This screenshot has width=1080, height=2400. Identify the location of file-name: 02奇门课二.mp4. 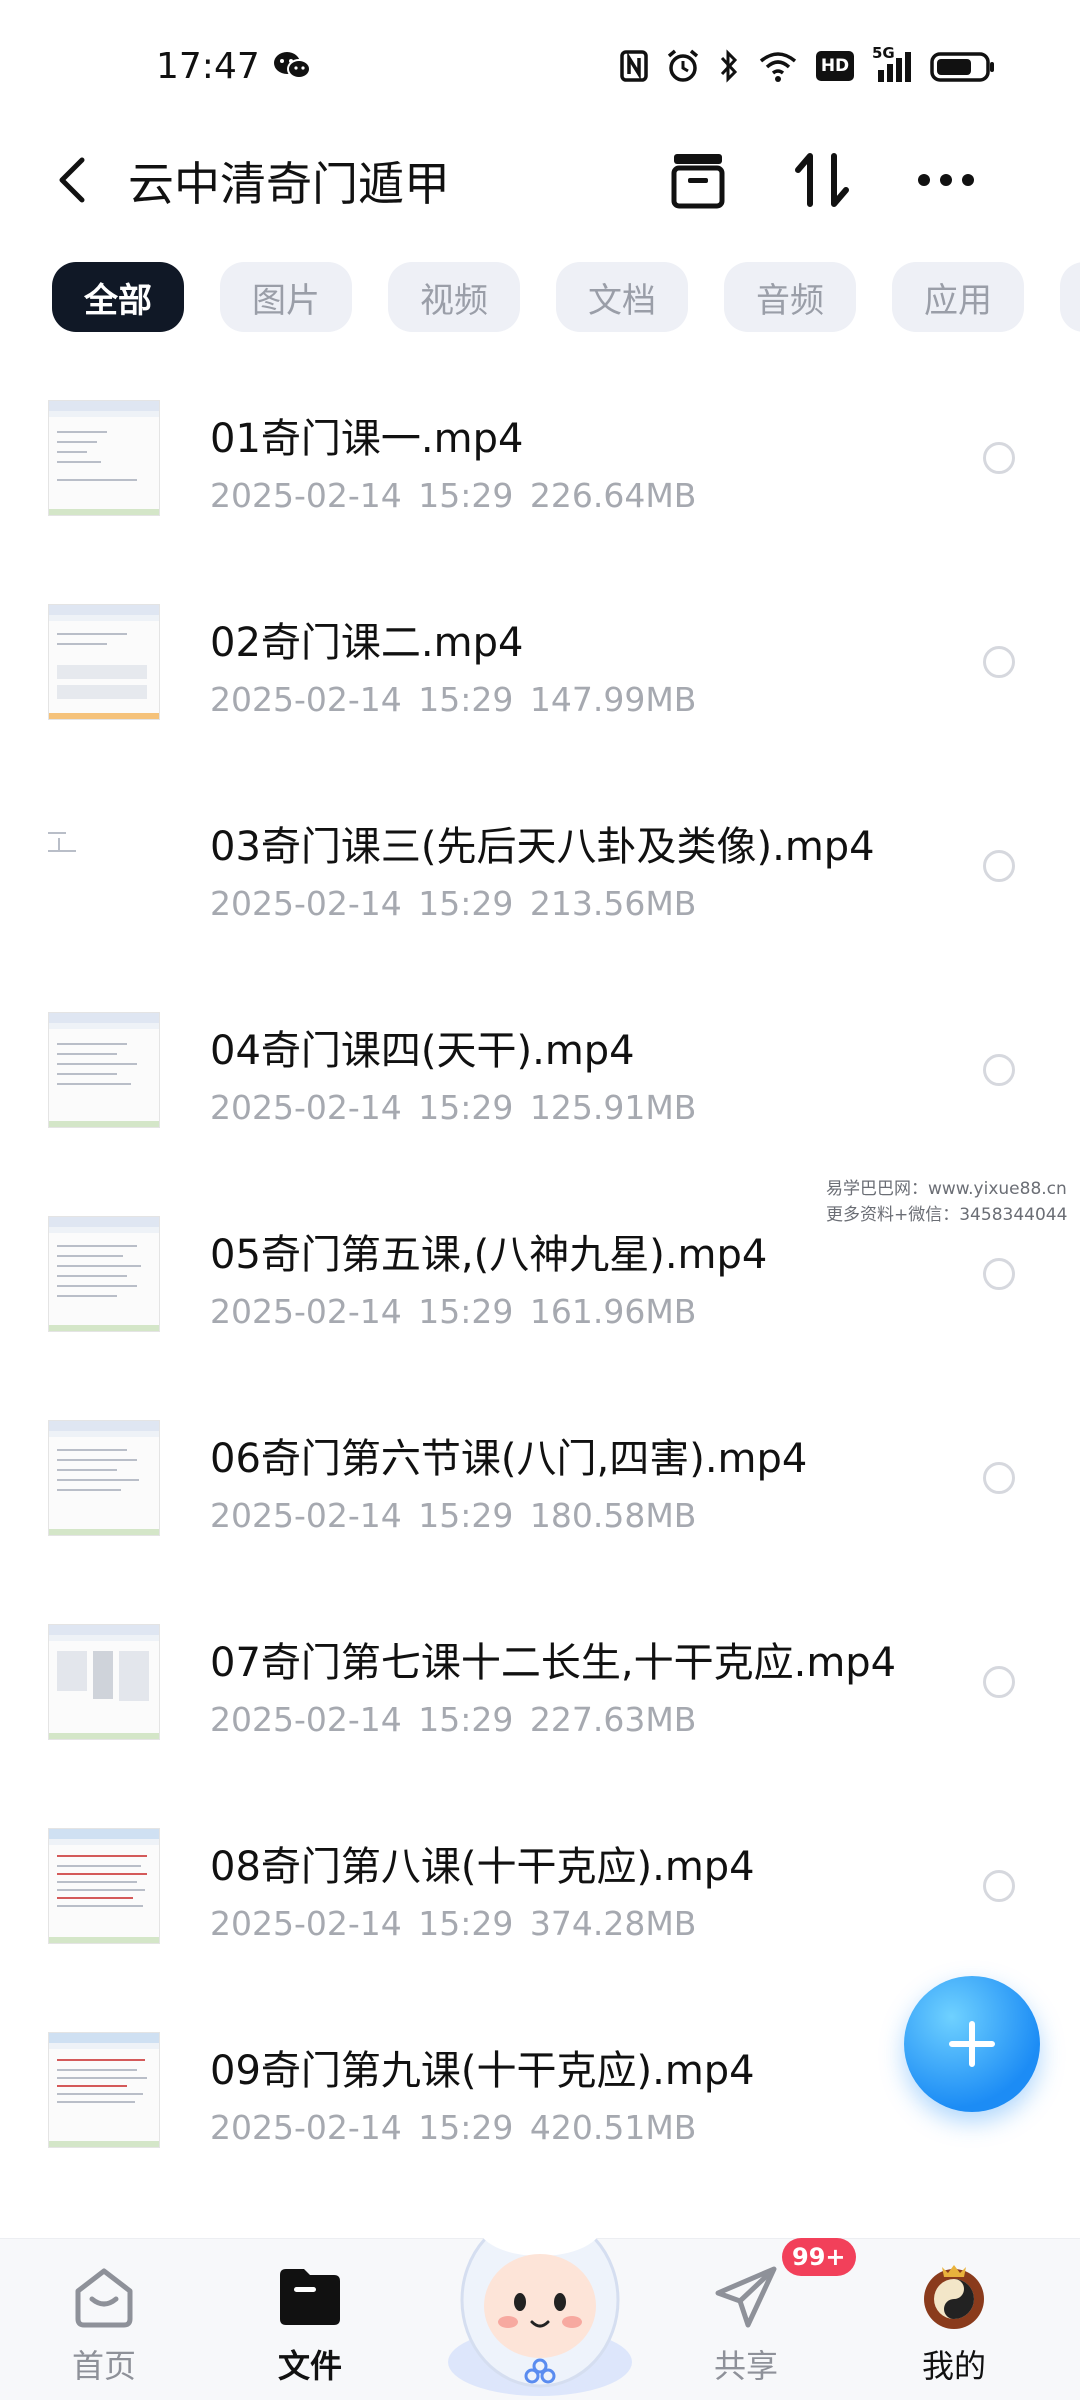
(367, 643).